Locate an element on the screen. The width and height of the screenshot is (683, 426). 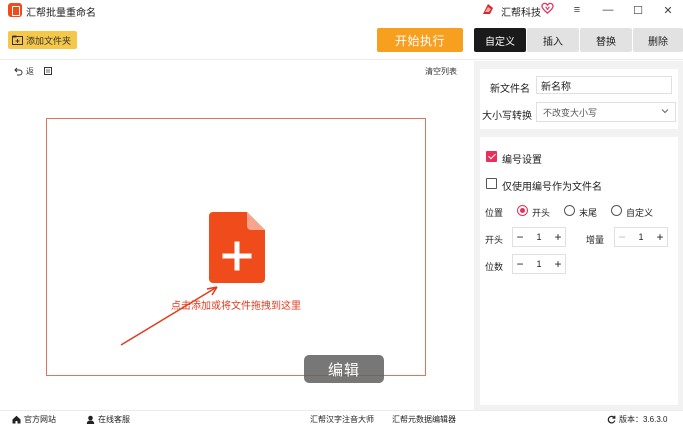
app-title: 汇帮批量重命名 is located at coordinates (61, 13).